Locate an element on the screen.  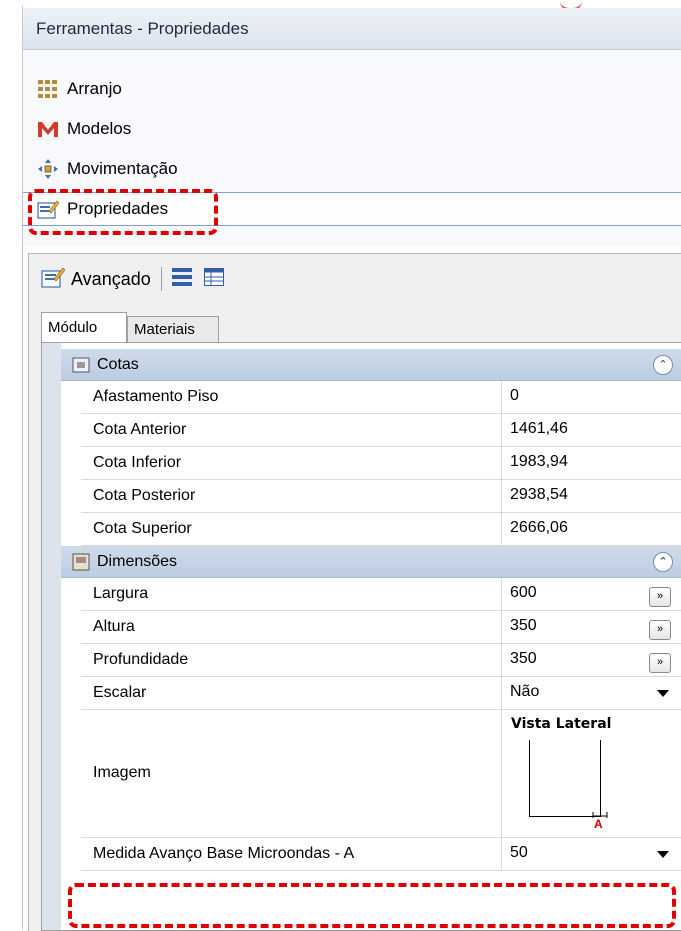
toolbar-separator is located at coordinates (161, 279).